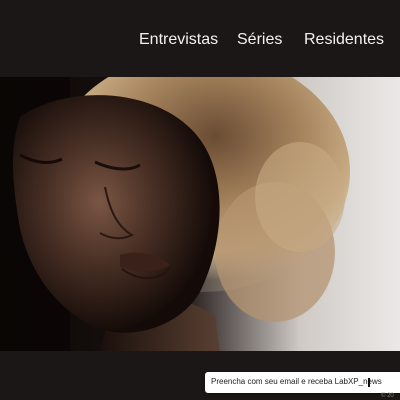  I want to click on nav-link-series: Séries, so click(259, 40).